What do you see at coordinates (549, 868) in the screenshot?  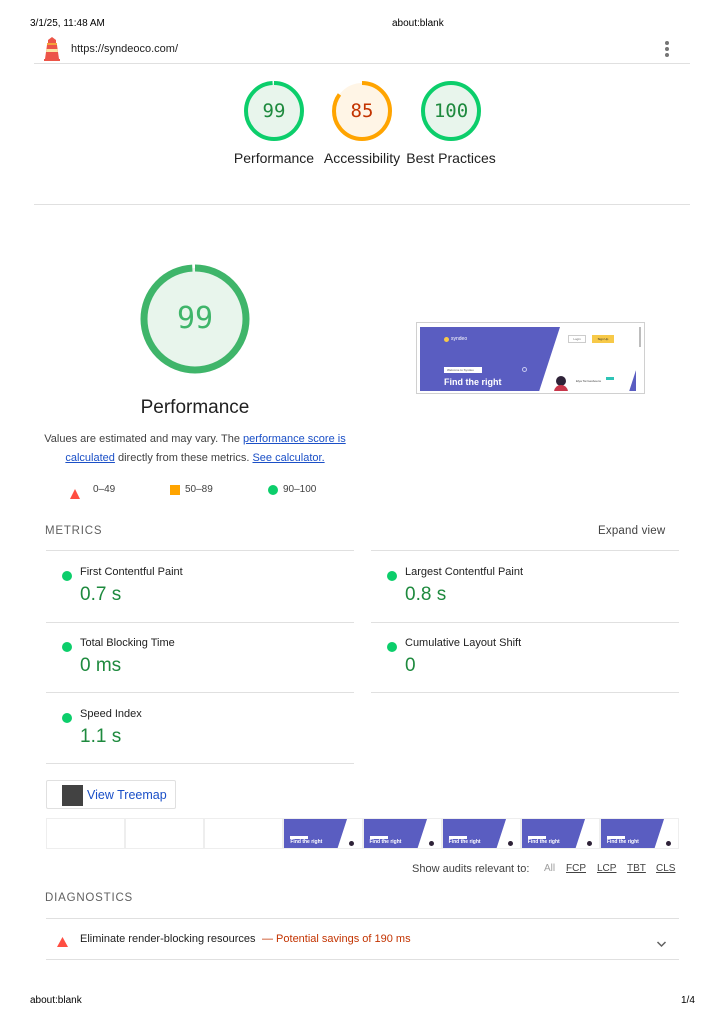 I see `filter-all: All` at bounding box center [549, 868].